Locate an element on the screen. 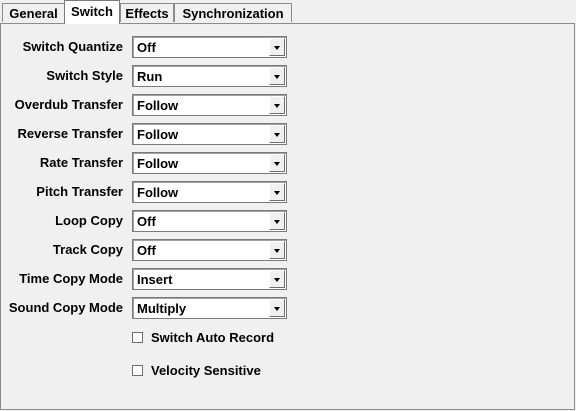  switch-style-select: Run is located at coordinates (209, 76).